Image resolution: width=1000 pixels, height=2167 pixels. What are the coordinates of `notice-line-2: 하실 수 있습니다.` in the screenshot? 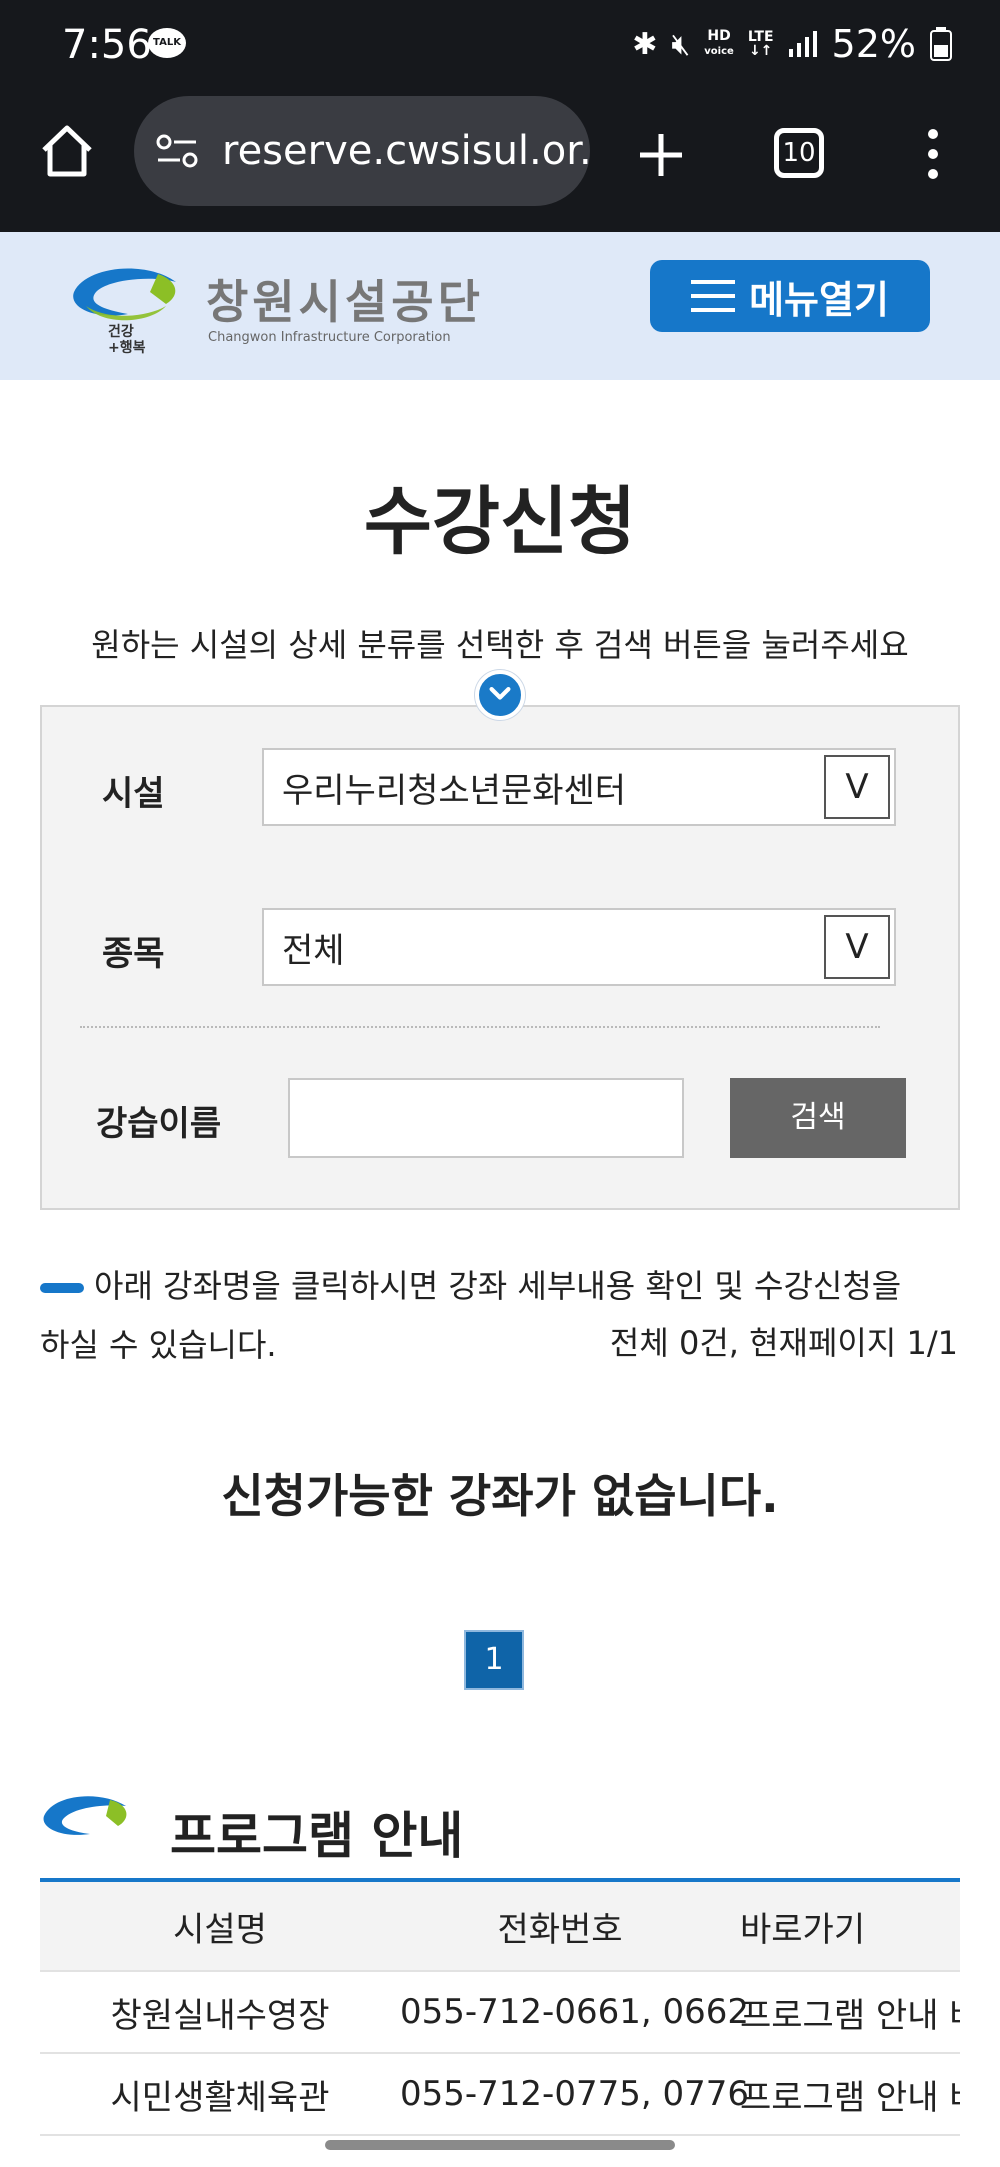 It's located at (158, 1345).